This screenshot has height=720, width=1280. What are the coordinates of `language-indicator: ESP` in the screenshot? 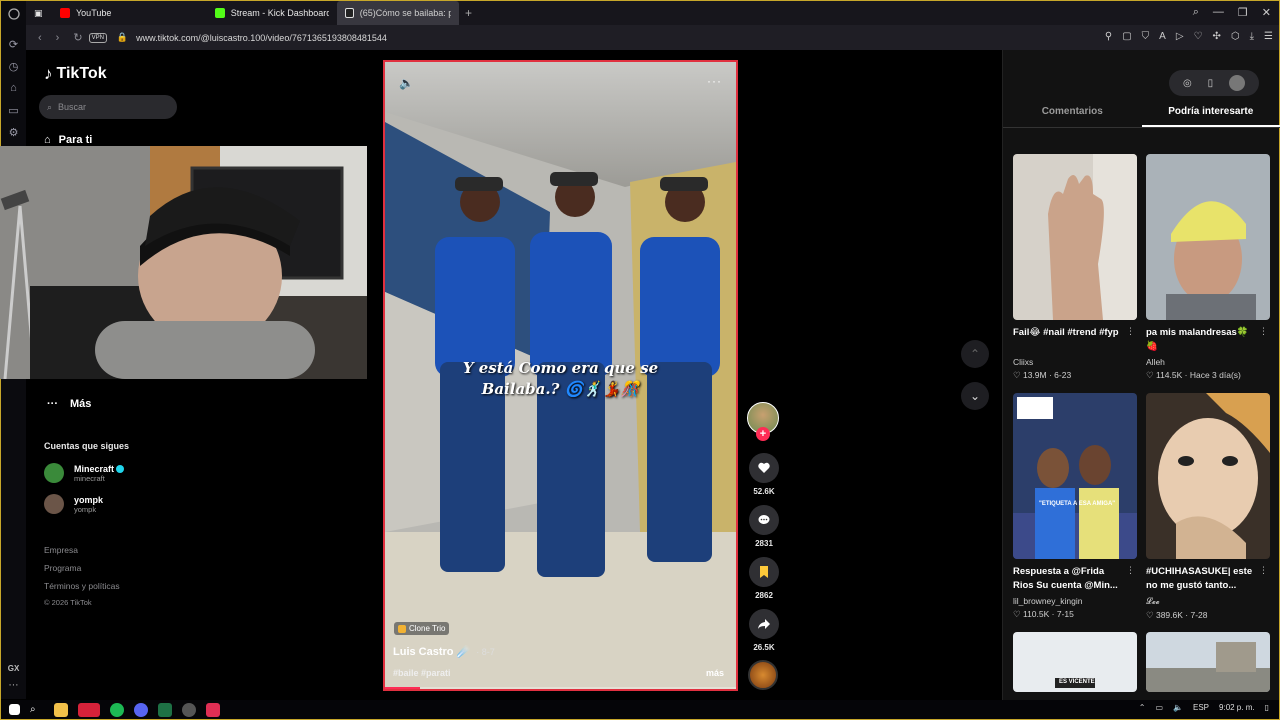 It's located at (1201, 707).